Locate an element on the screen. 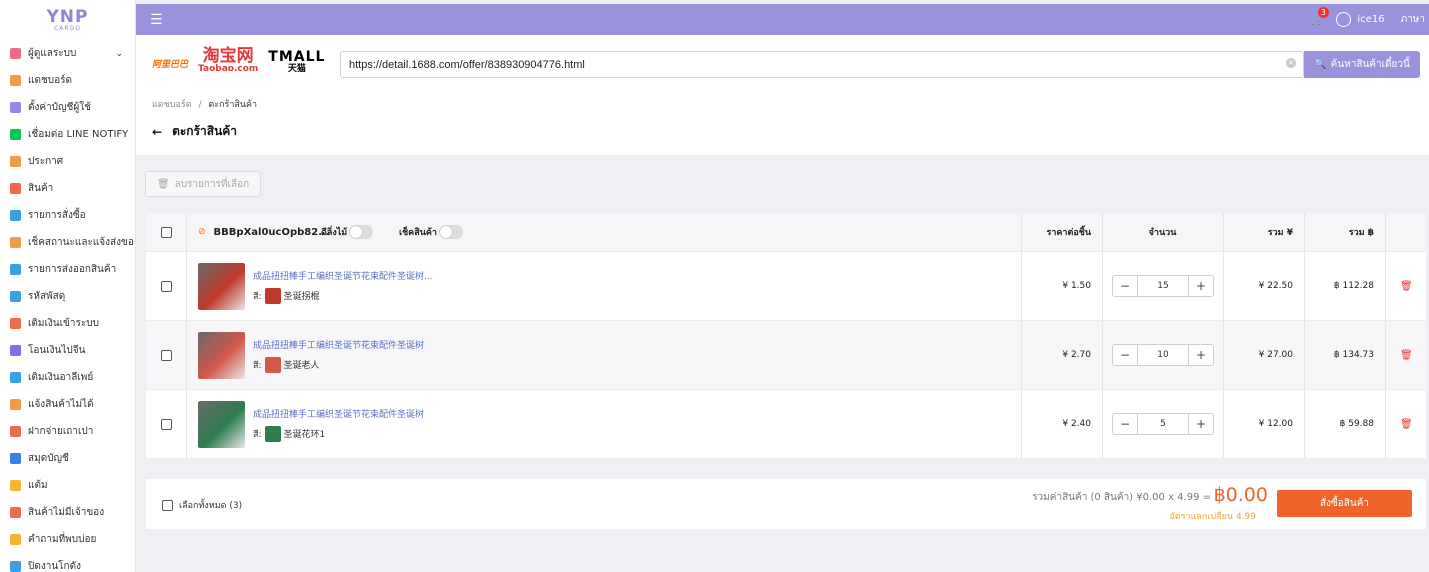 The height and width of the screenshot is (572, 1429). quantity-value: 5 is located at coordinates (1163, 424).